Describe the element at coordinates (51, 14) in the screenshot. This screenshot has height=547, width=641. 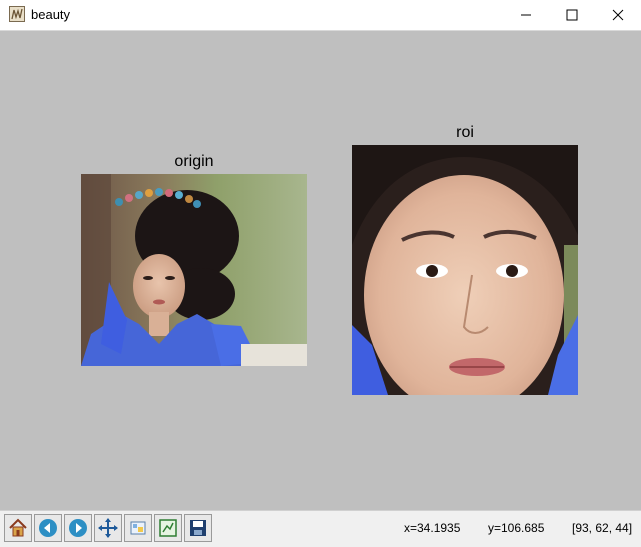
I see `window-title: beauty` at that location.